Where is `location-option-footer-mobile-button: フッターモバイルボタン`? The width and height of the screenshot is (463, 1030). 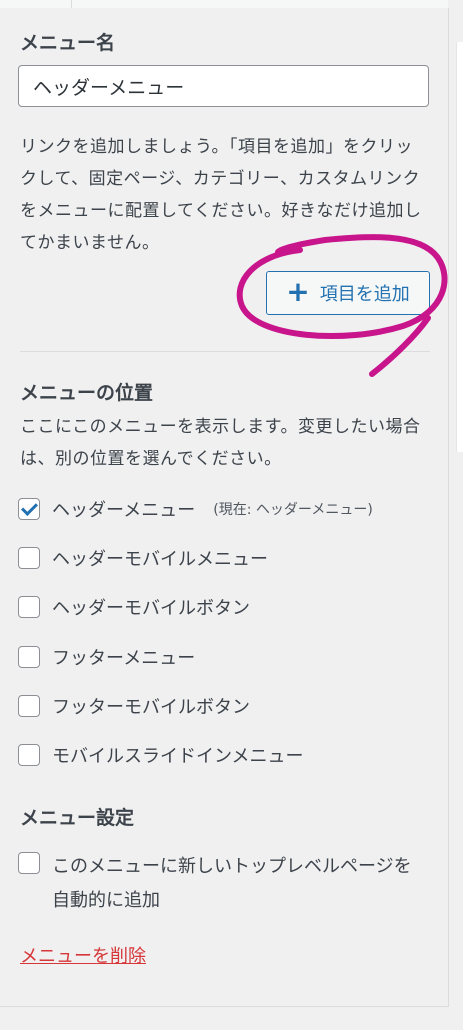
location-option-footer-mobile-button: フッターモバイルボタン is located at coordinates (134, 706).